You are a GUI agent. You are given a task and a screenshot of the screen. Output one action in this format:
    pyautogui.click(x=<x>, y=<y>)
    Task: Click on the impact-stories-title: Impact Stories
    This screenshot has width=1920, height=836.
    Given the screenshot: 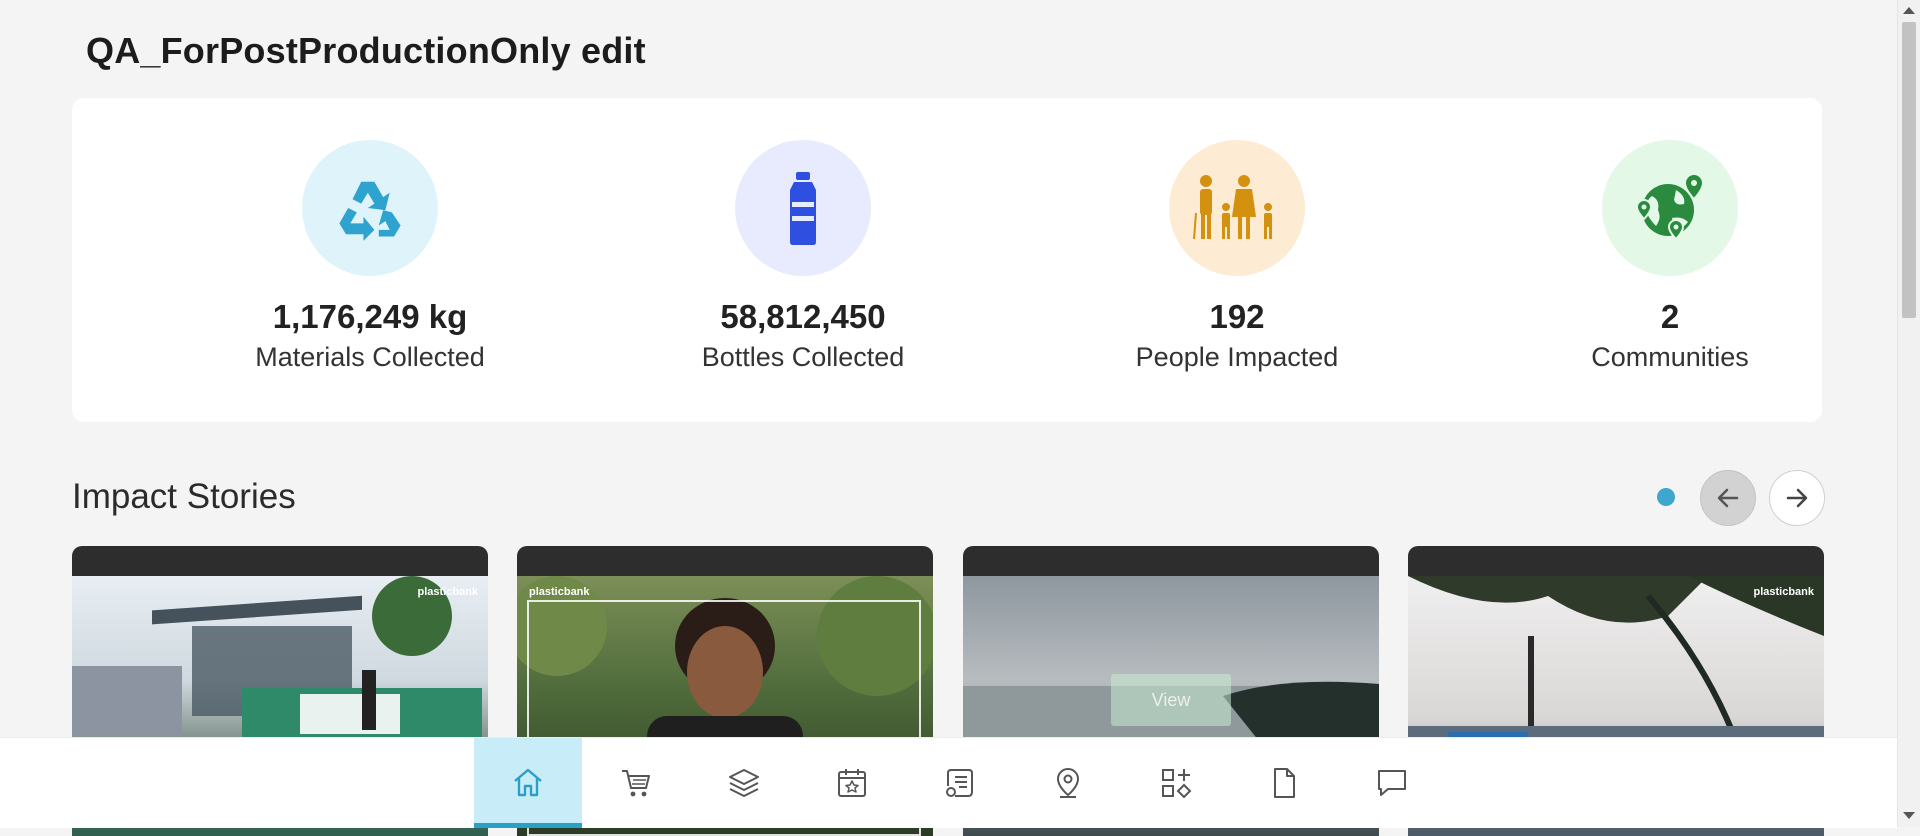 What is the action you would take?
    pyautogui.click(x=184, y=496)
    